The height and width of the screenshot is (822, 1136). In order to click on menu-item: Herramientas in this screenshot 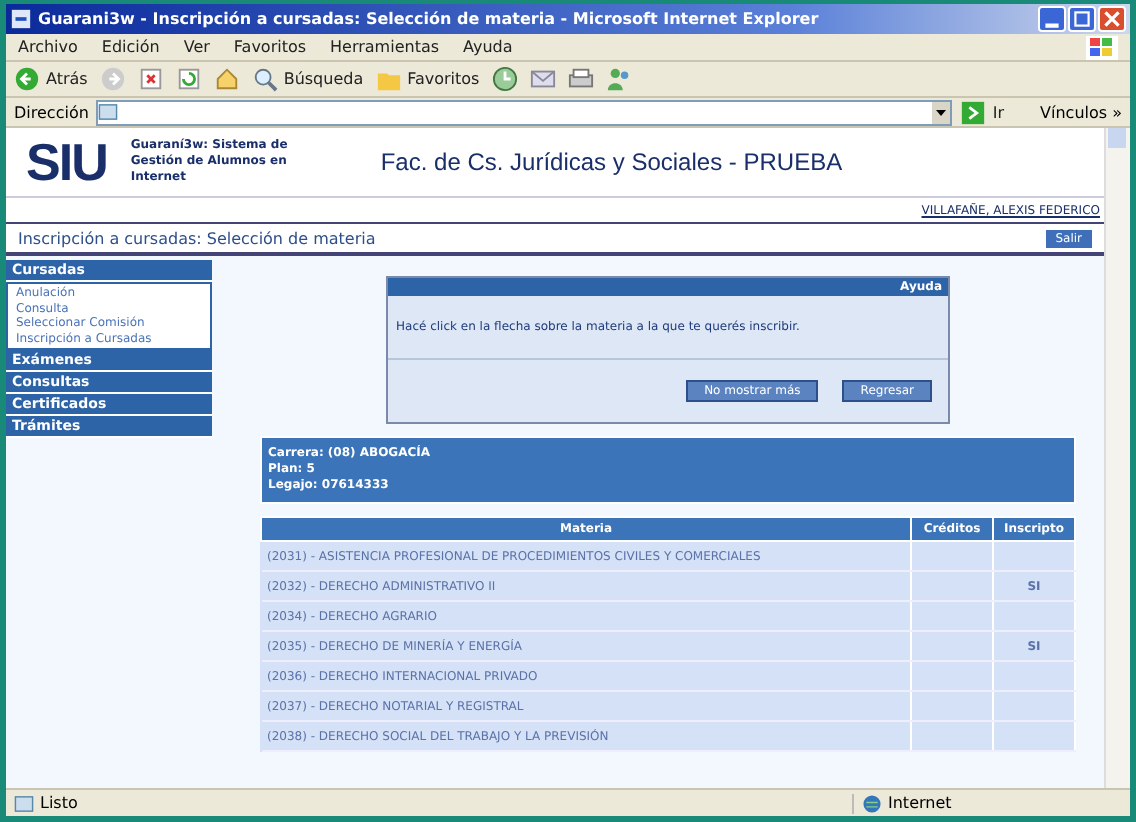, I will do `click(385, 47)`.